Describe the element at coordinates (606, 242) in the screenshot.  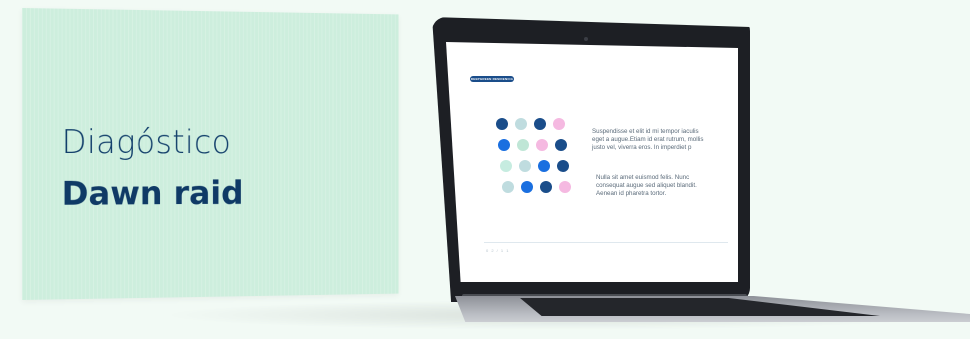
I see `slide-divider` at that location.